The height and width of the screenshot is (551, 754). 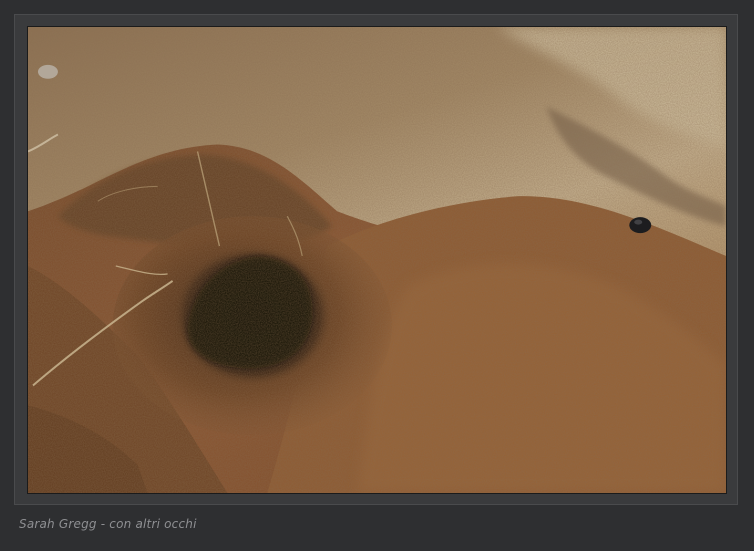 I want to click on photo-caption: Sarah Gregg - con altri occhi, so click(x=108, y=524).